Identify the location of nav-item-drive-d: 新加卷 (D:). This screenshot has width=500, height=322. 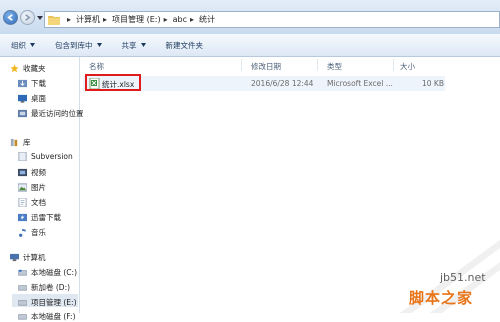
(44, 287).